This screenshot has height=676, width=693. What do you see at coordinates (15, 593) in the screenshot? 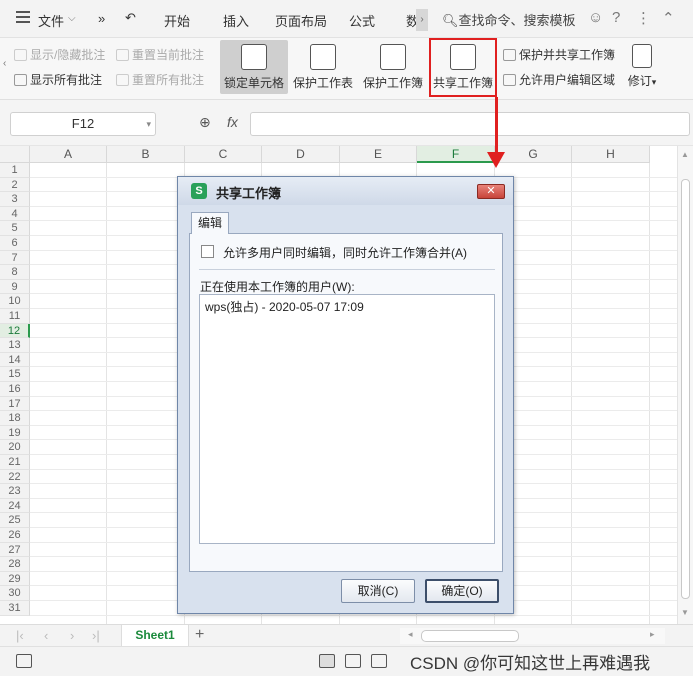
I see `row-header-30: 30` at bounding box center [15, 593].